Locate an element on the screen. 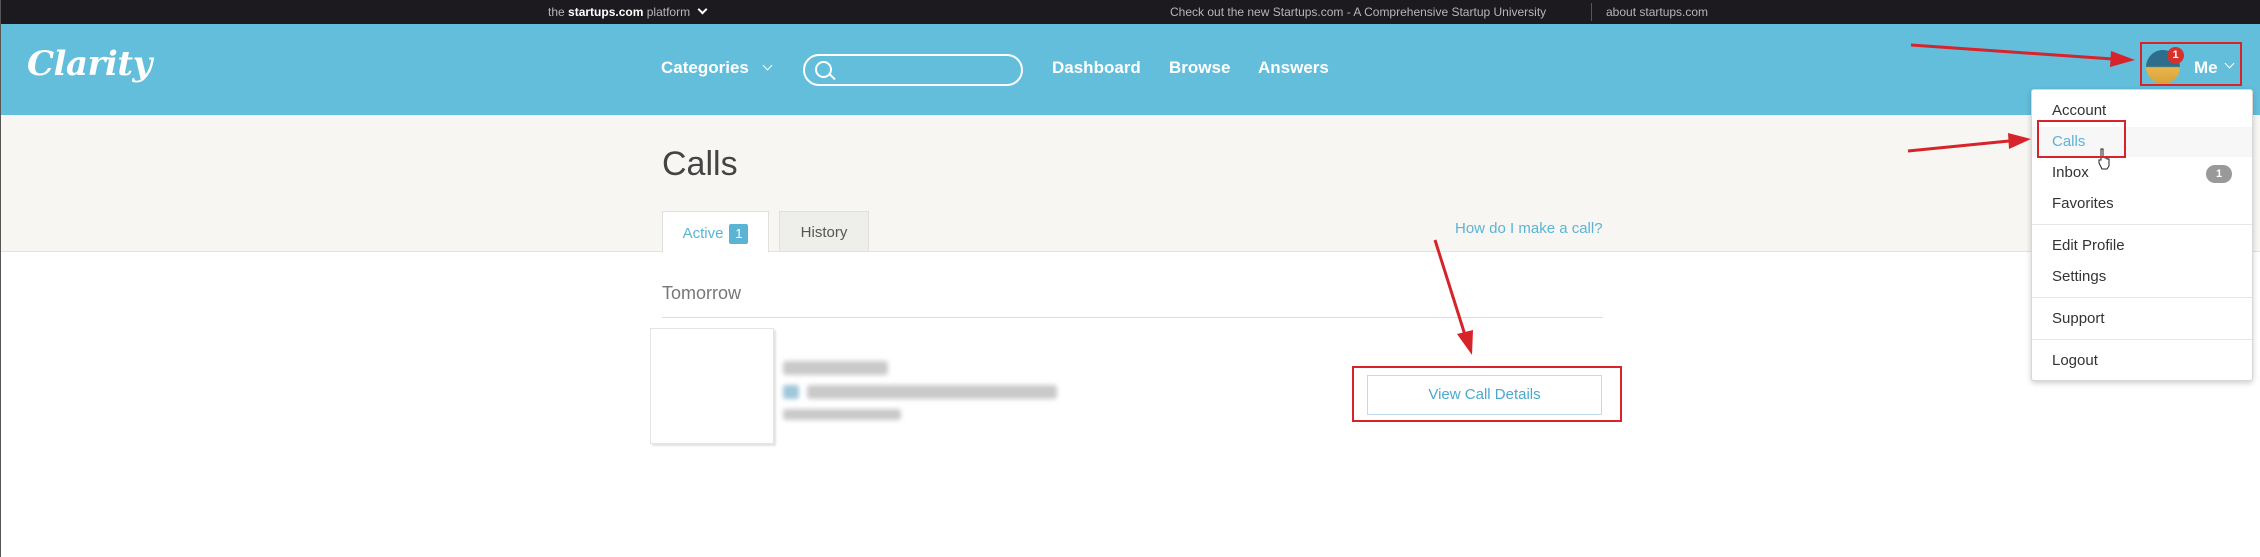 This screenshot has width=2260, height=557. menu-item-inbox: Inbox 1 is located at coordinates (2142, 173).